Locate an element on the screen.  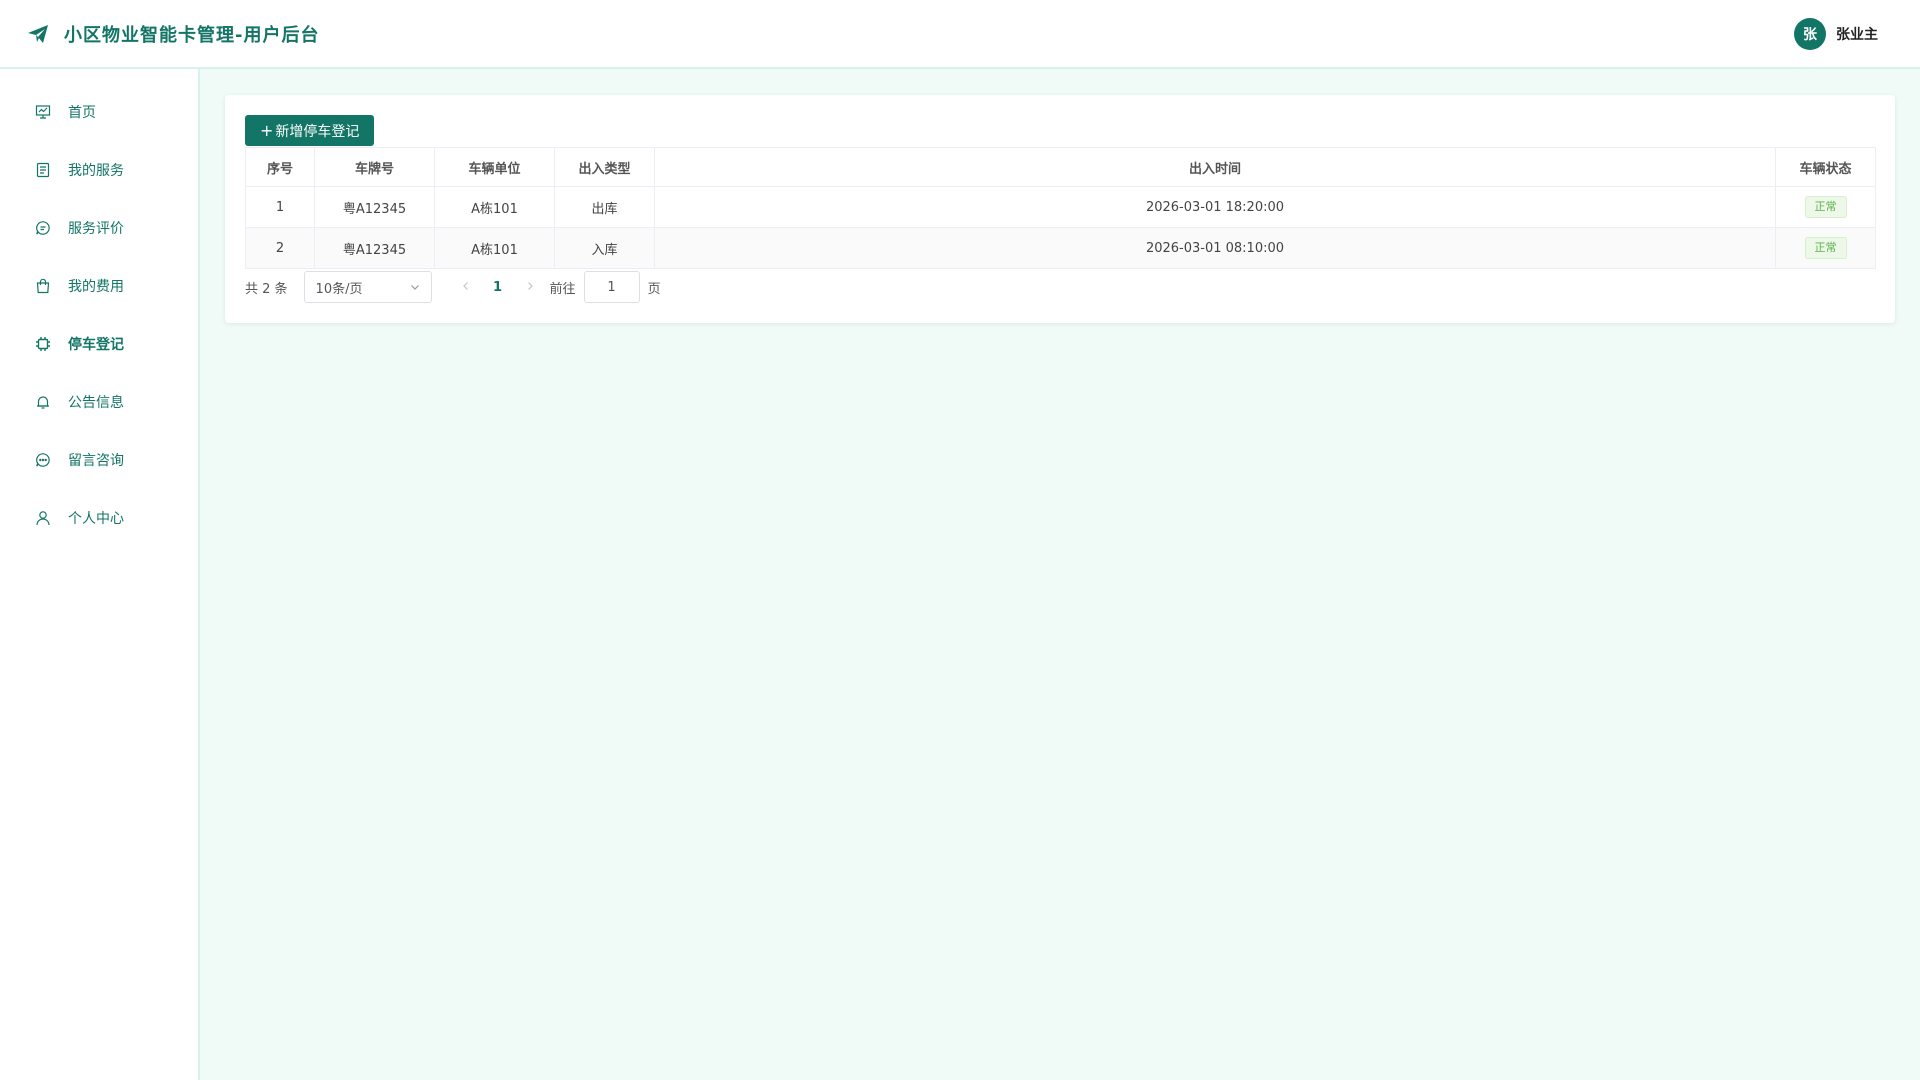
user-menu: 张 张业主 is located at coordinates (1836, 33).